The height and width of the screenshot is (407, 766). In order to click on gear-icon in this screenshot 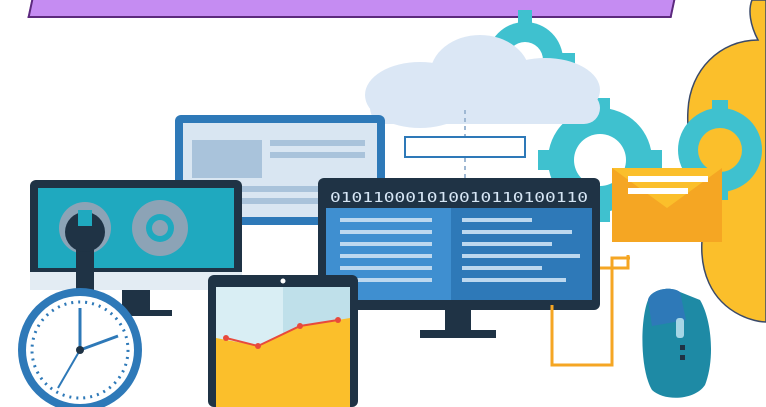, I will do `click(160, 228)`.